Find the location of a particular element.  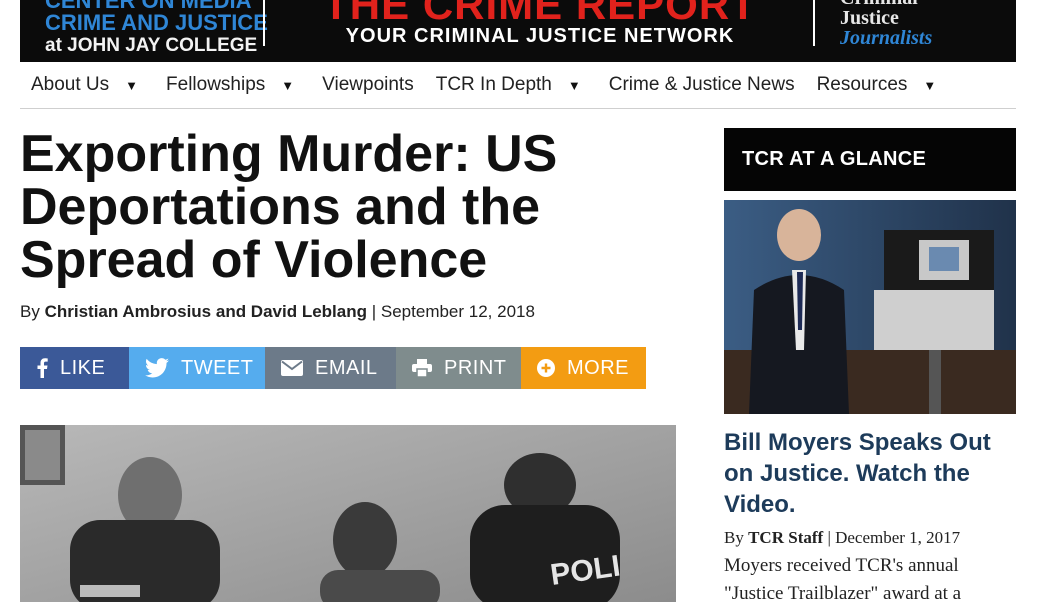

feature-author: TCR Staff is located at coordinates (785, 537).